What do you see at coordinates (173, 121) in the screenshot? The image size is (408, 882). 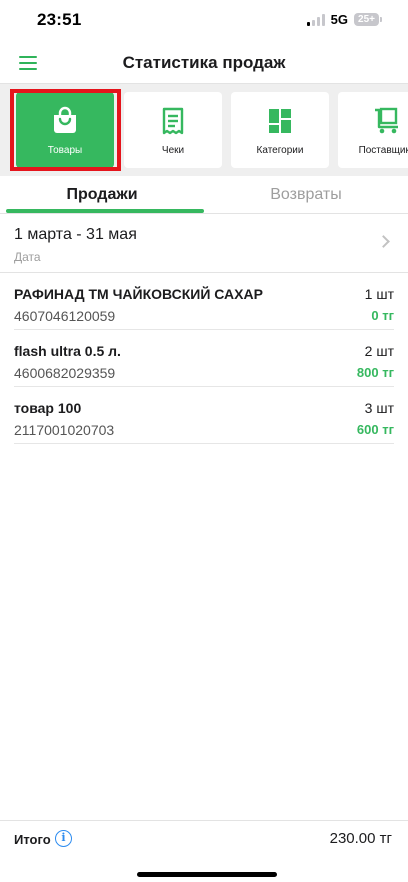 I see `receipt-icon` at bounding box center [173, 121].